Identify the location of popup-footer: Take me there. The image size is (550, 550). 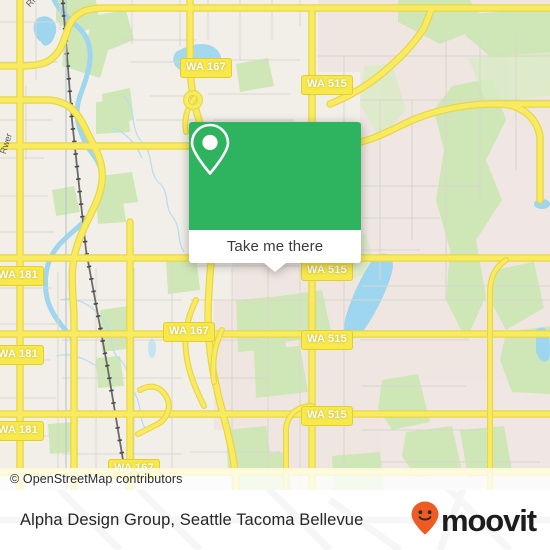
(275, 251).